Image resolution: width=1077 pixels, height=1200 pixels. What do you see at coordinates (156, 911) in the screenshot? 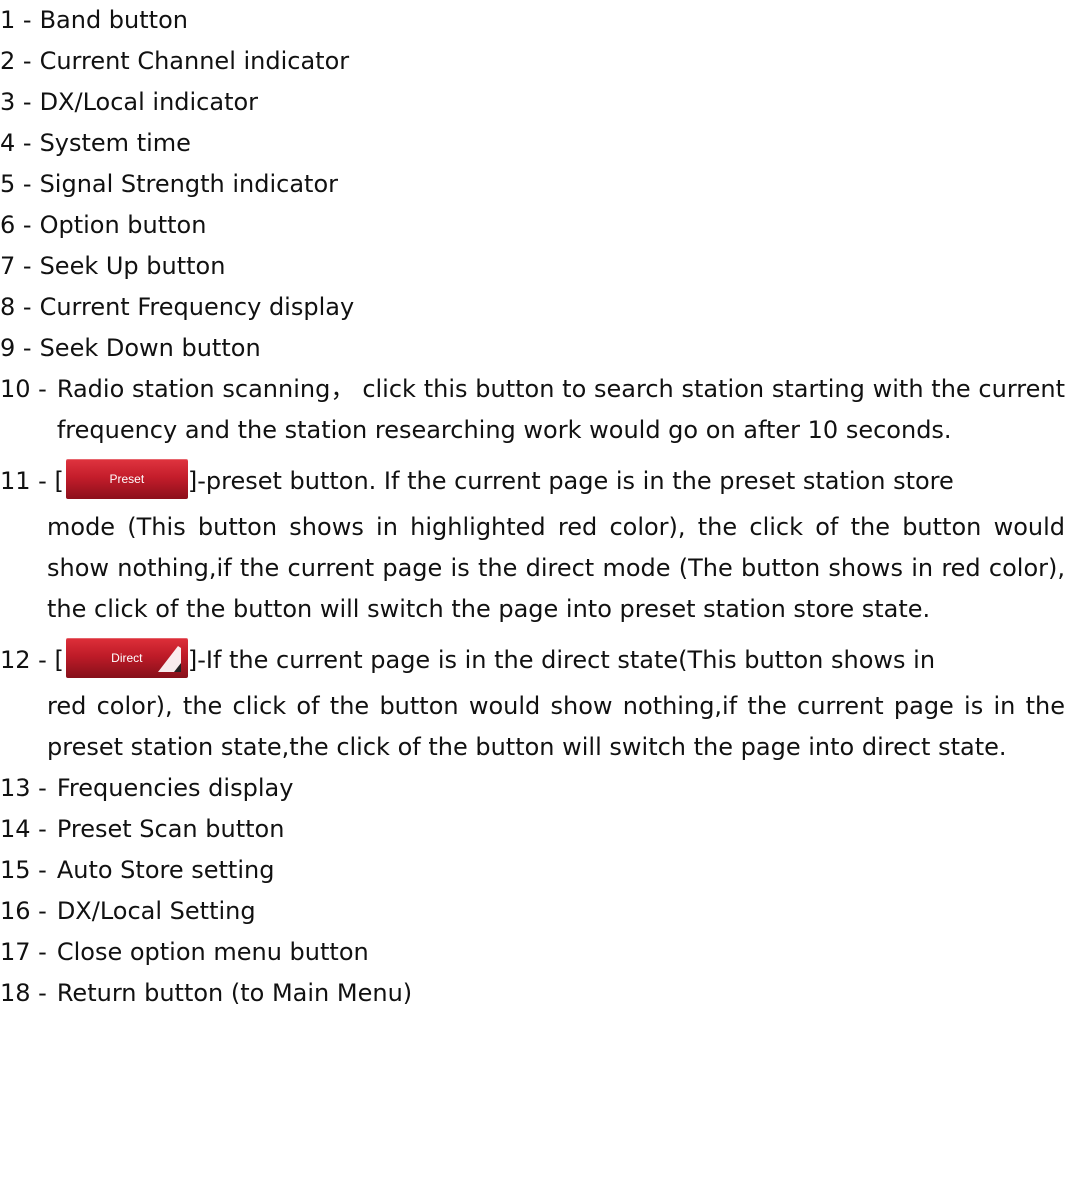
I see `item-text: DX/Local Setting` at bounding box center [156, 911].